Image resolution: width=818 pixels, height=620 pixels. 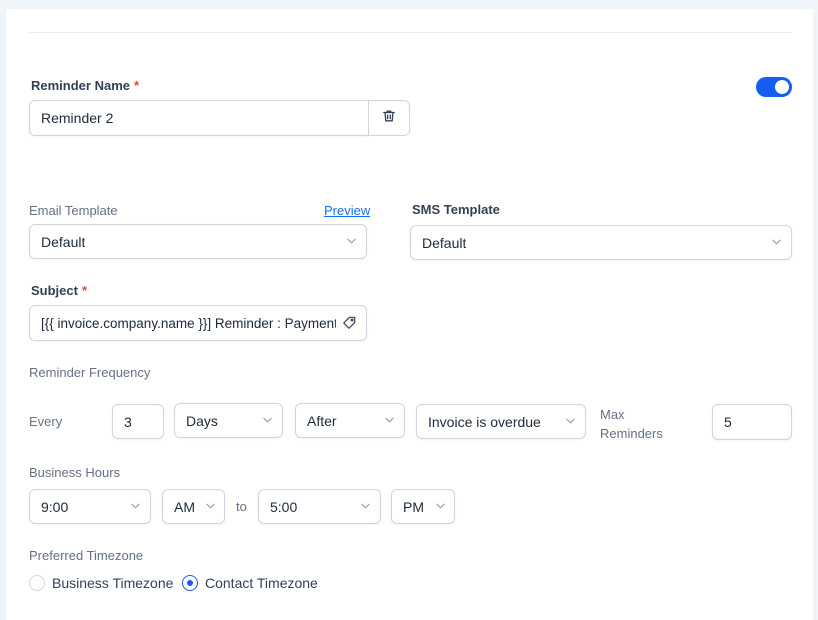 I want to click on delete-reminder-button, so click(x=389, y=118).